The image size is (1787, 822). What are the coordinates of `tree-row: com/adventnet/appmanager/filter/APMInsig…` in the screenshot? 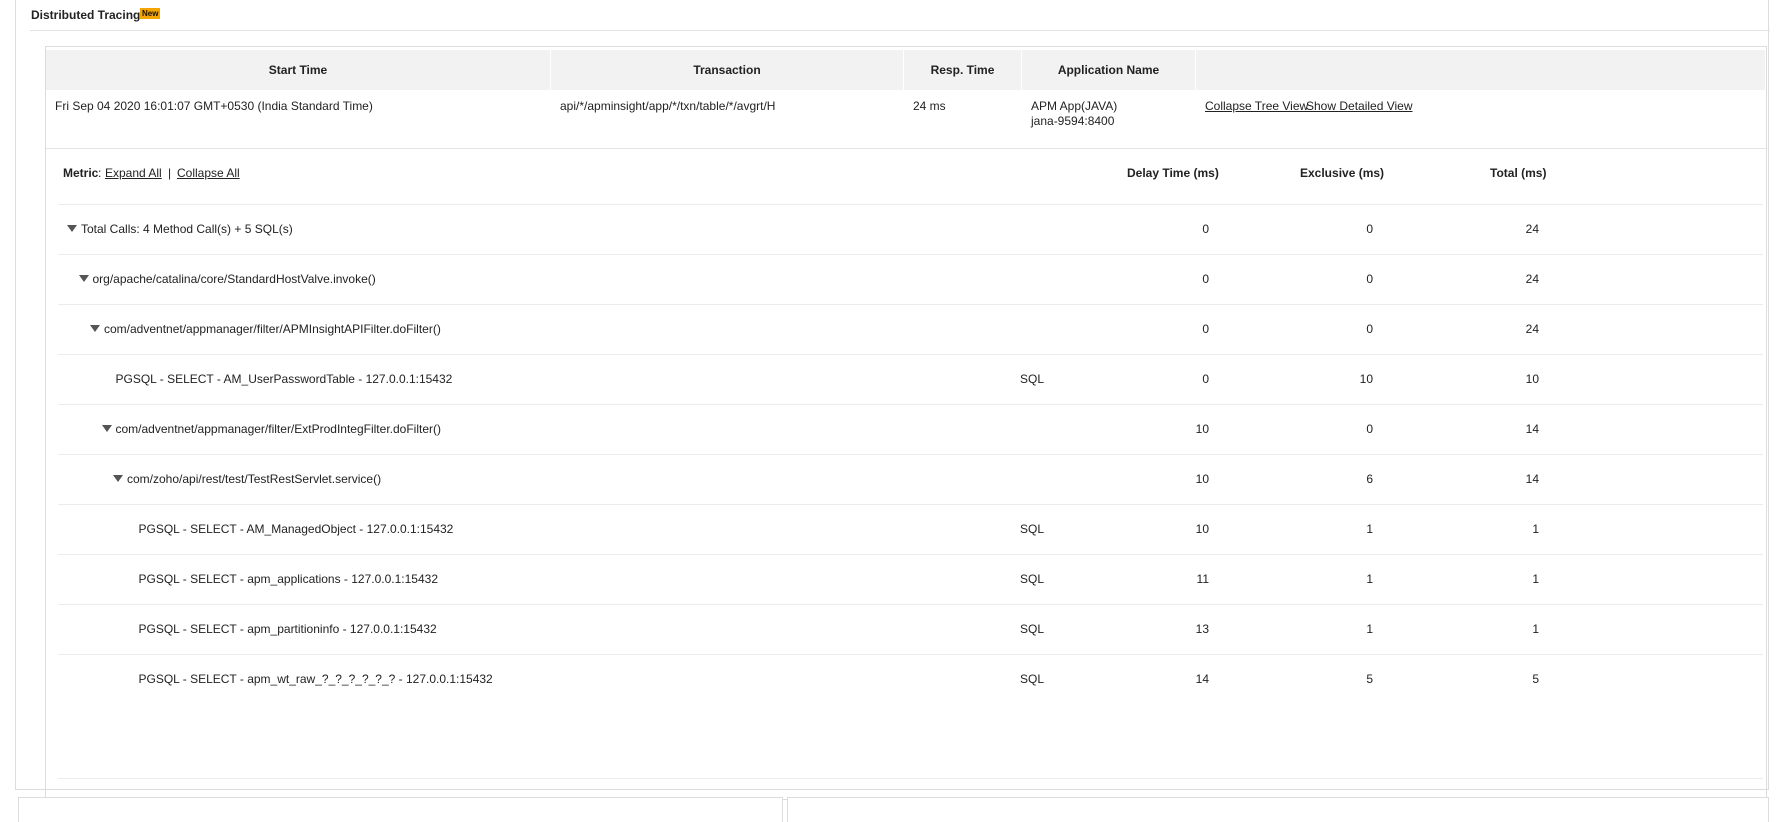 It's located at (910, 332).